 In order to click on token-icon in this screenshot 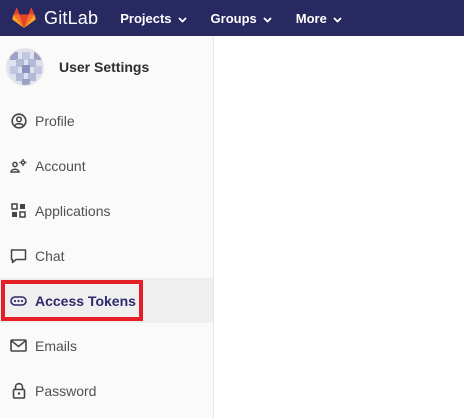, I will do `click(18, 300)`.